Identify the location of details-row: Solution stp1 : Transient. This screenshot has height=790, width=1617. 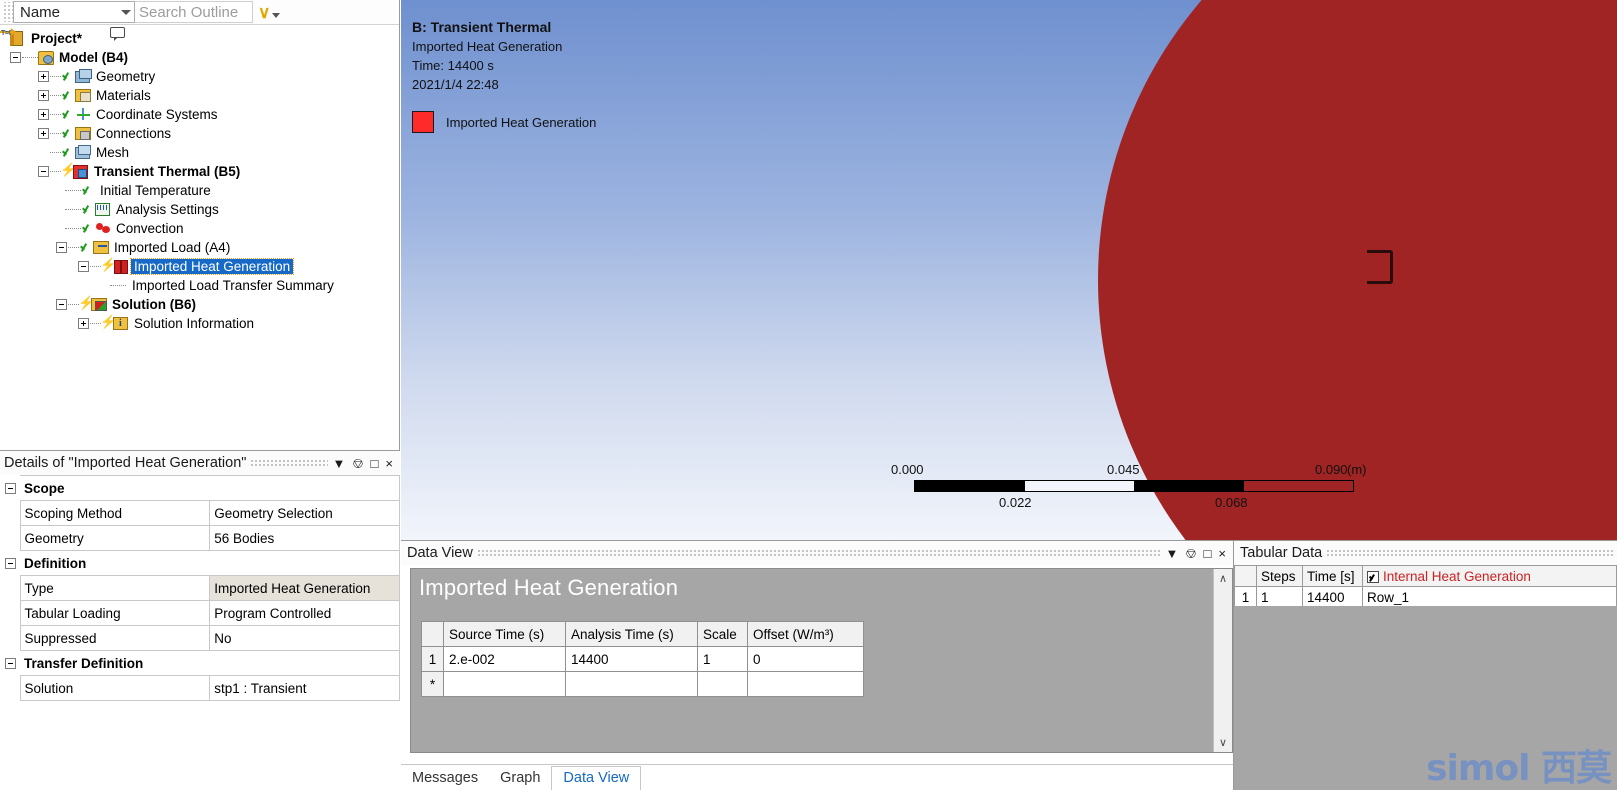
(200, 688).